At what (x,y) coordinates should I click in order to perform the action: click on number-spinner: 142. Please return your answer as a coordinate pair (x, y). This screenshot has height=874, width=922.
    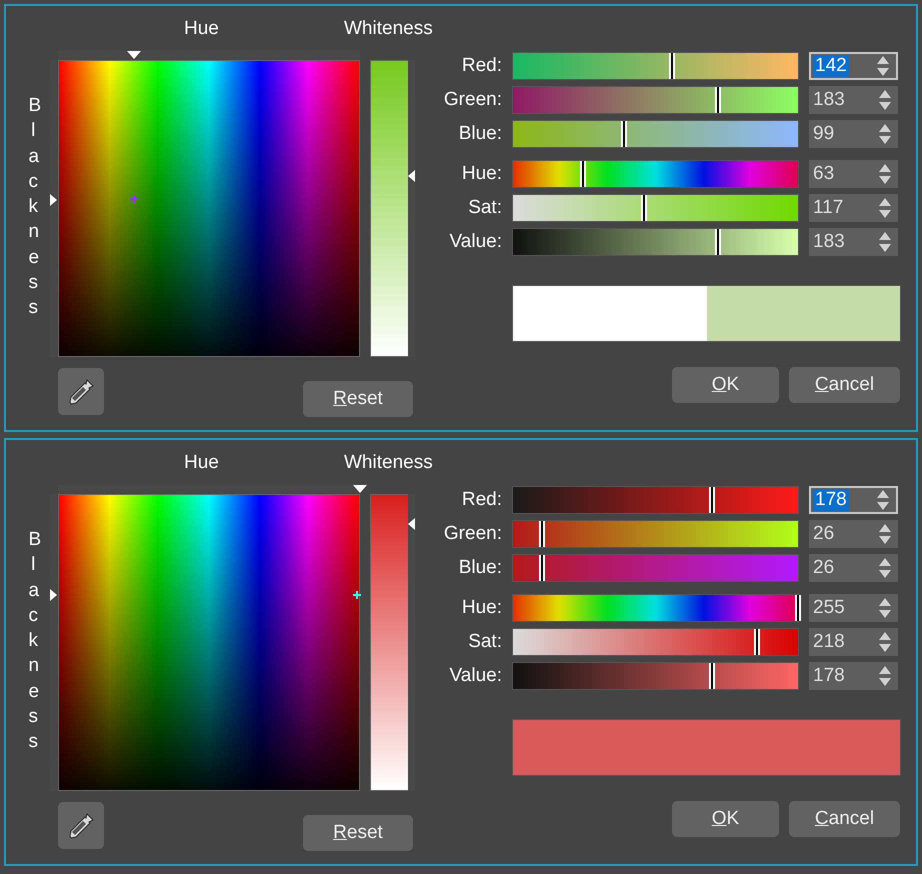
    Looking at the image, I should click on (853, 66).